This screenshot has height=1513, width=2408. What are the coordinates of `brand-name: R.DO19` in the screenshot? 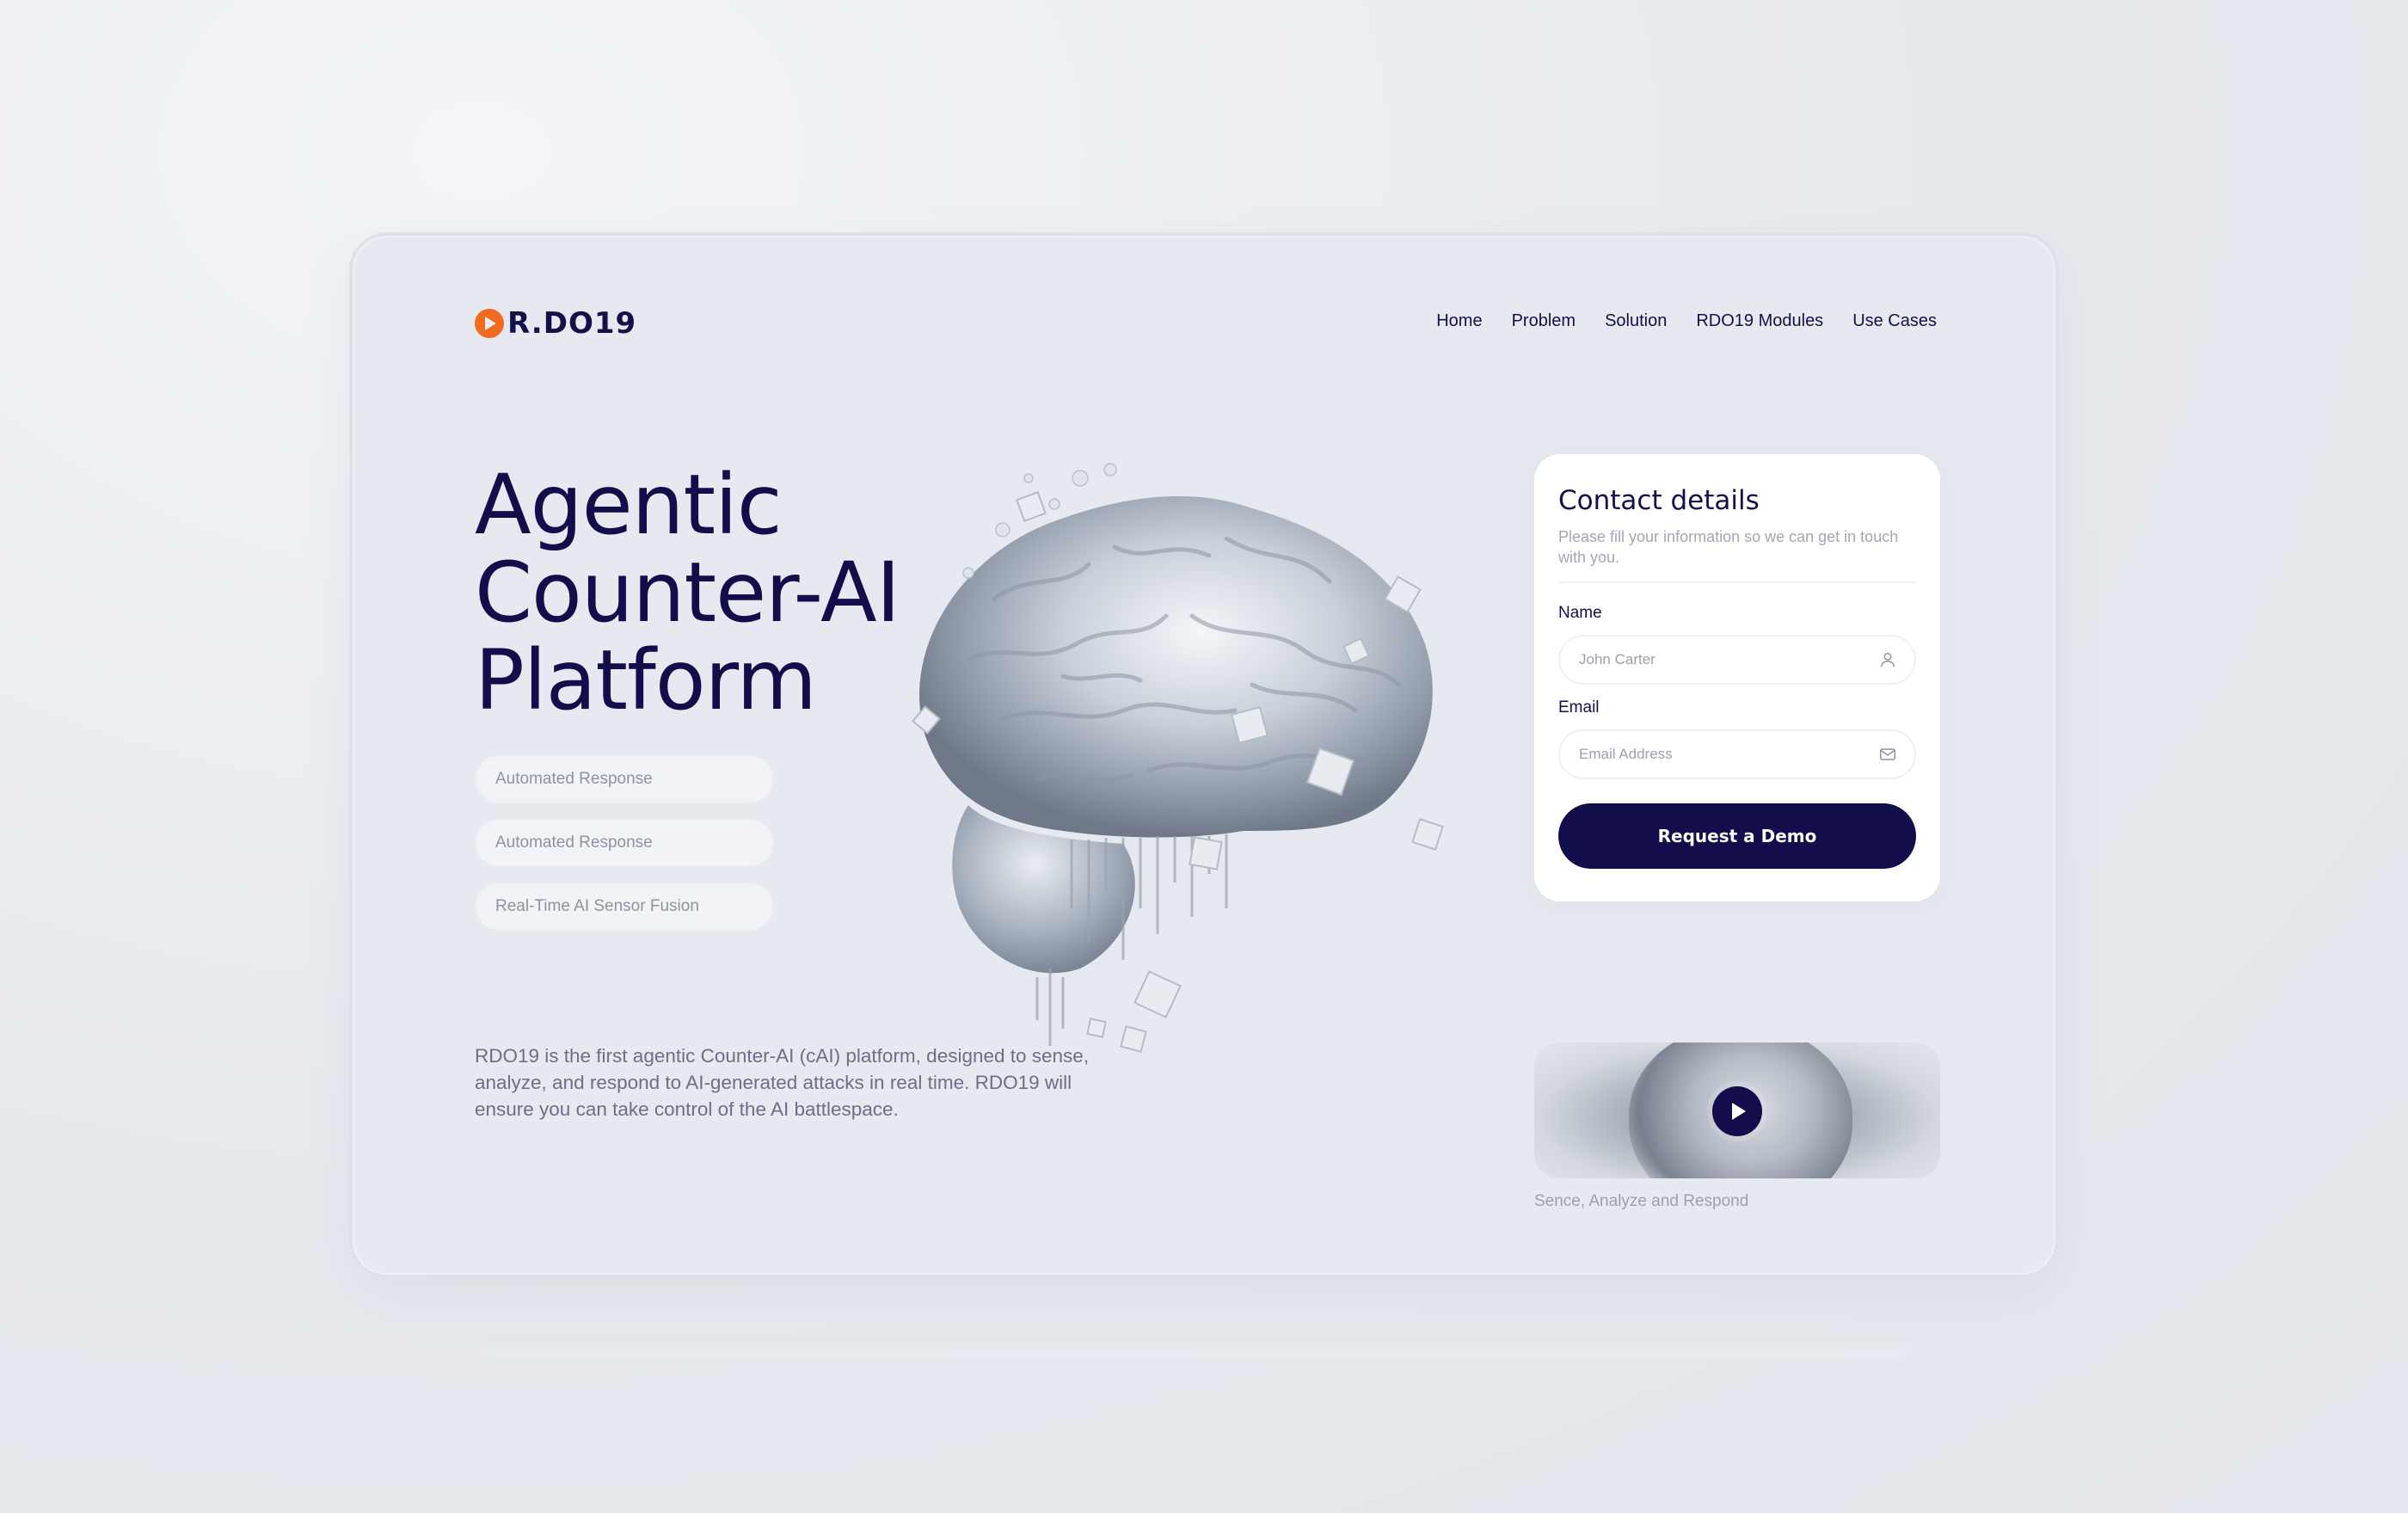 It's located at (572, 323).